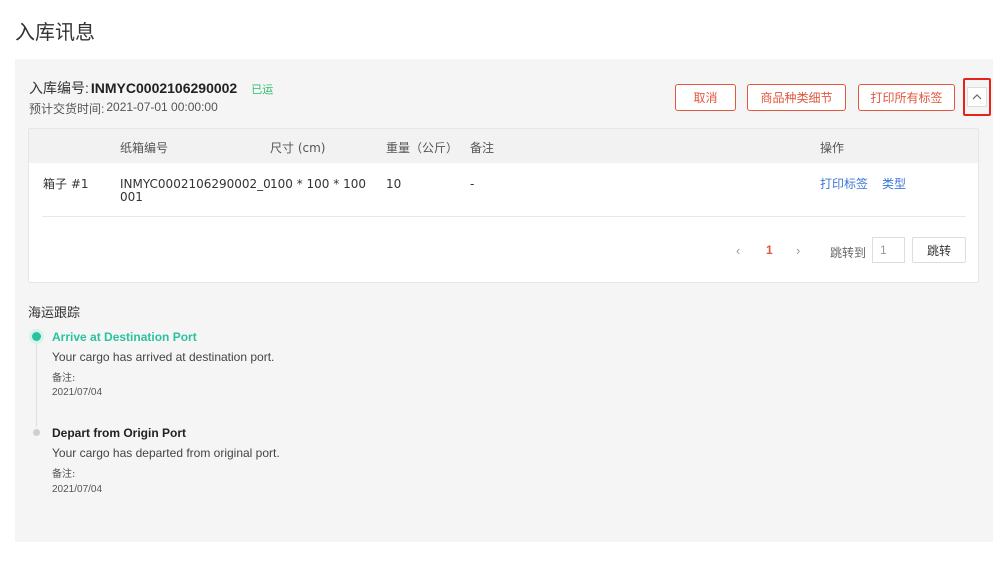  Describe the element at coordinates (144, 148) in the screenshot. I see `header-carton-no: 纸箱编号` at that location.